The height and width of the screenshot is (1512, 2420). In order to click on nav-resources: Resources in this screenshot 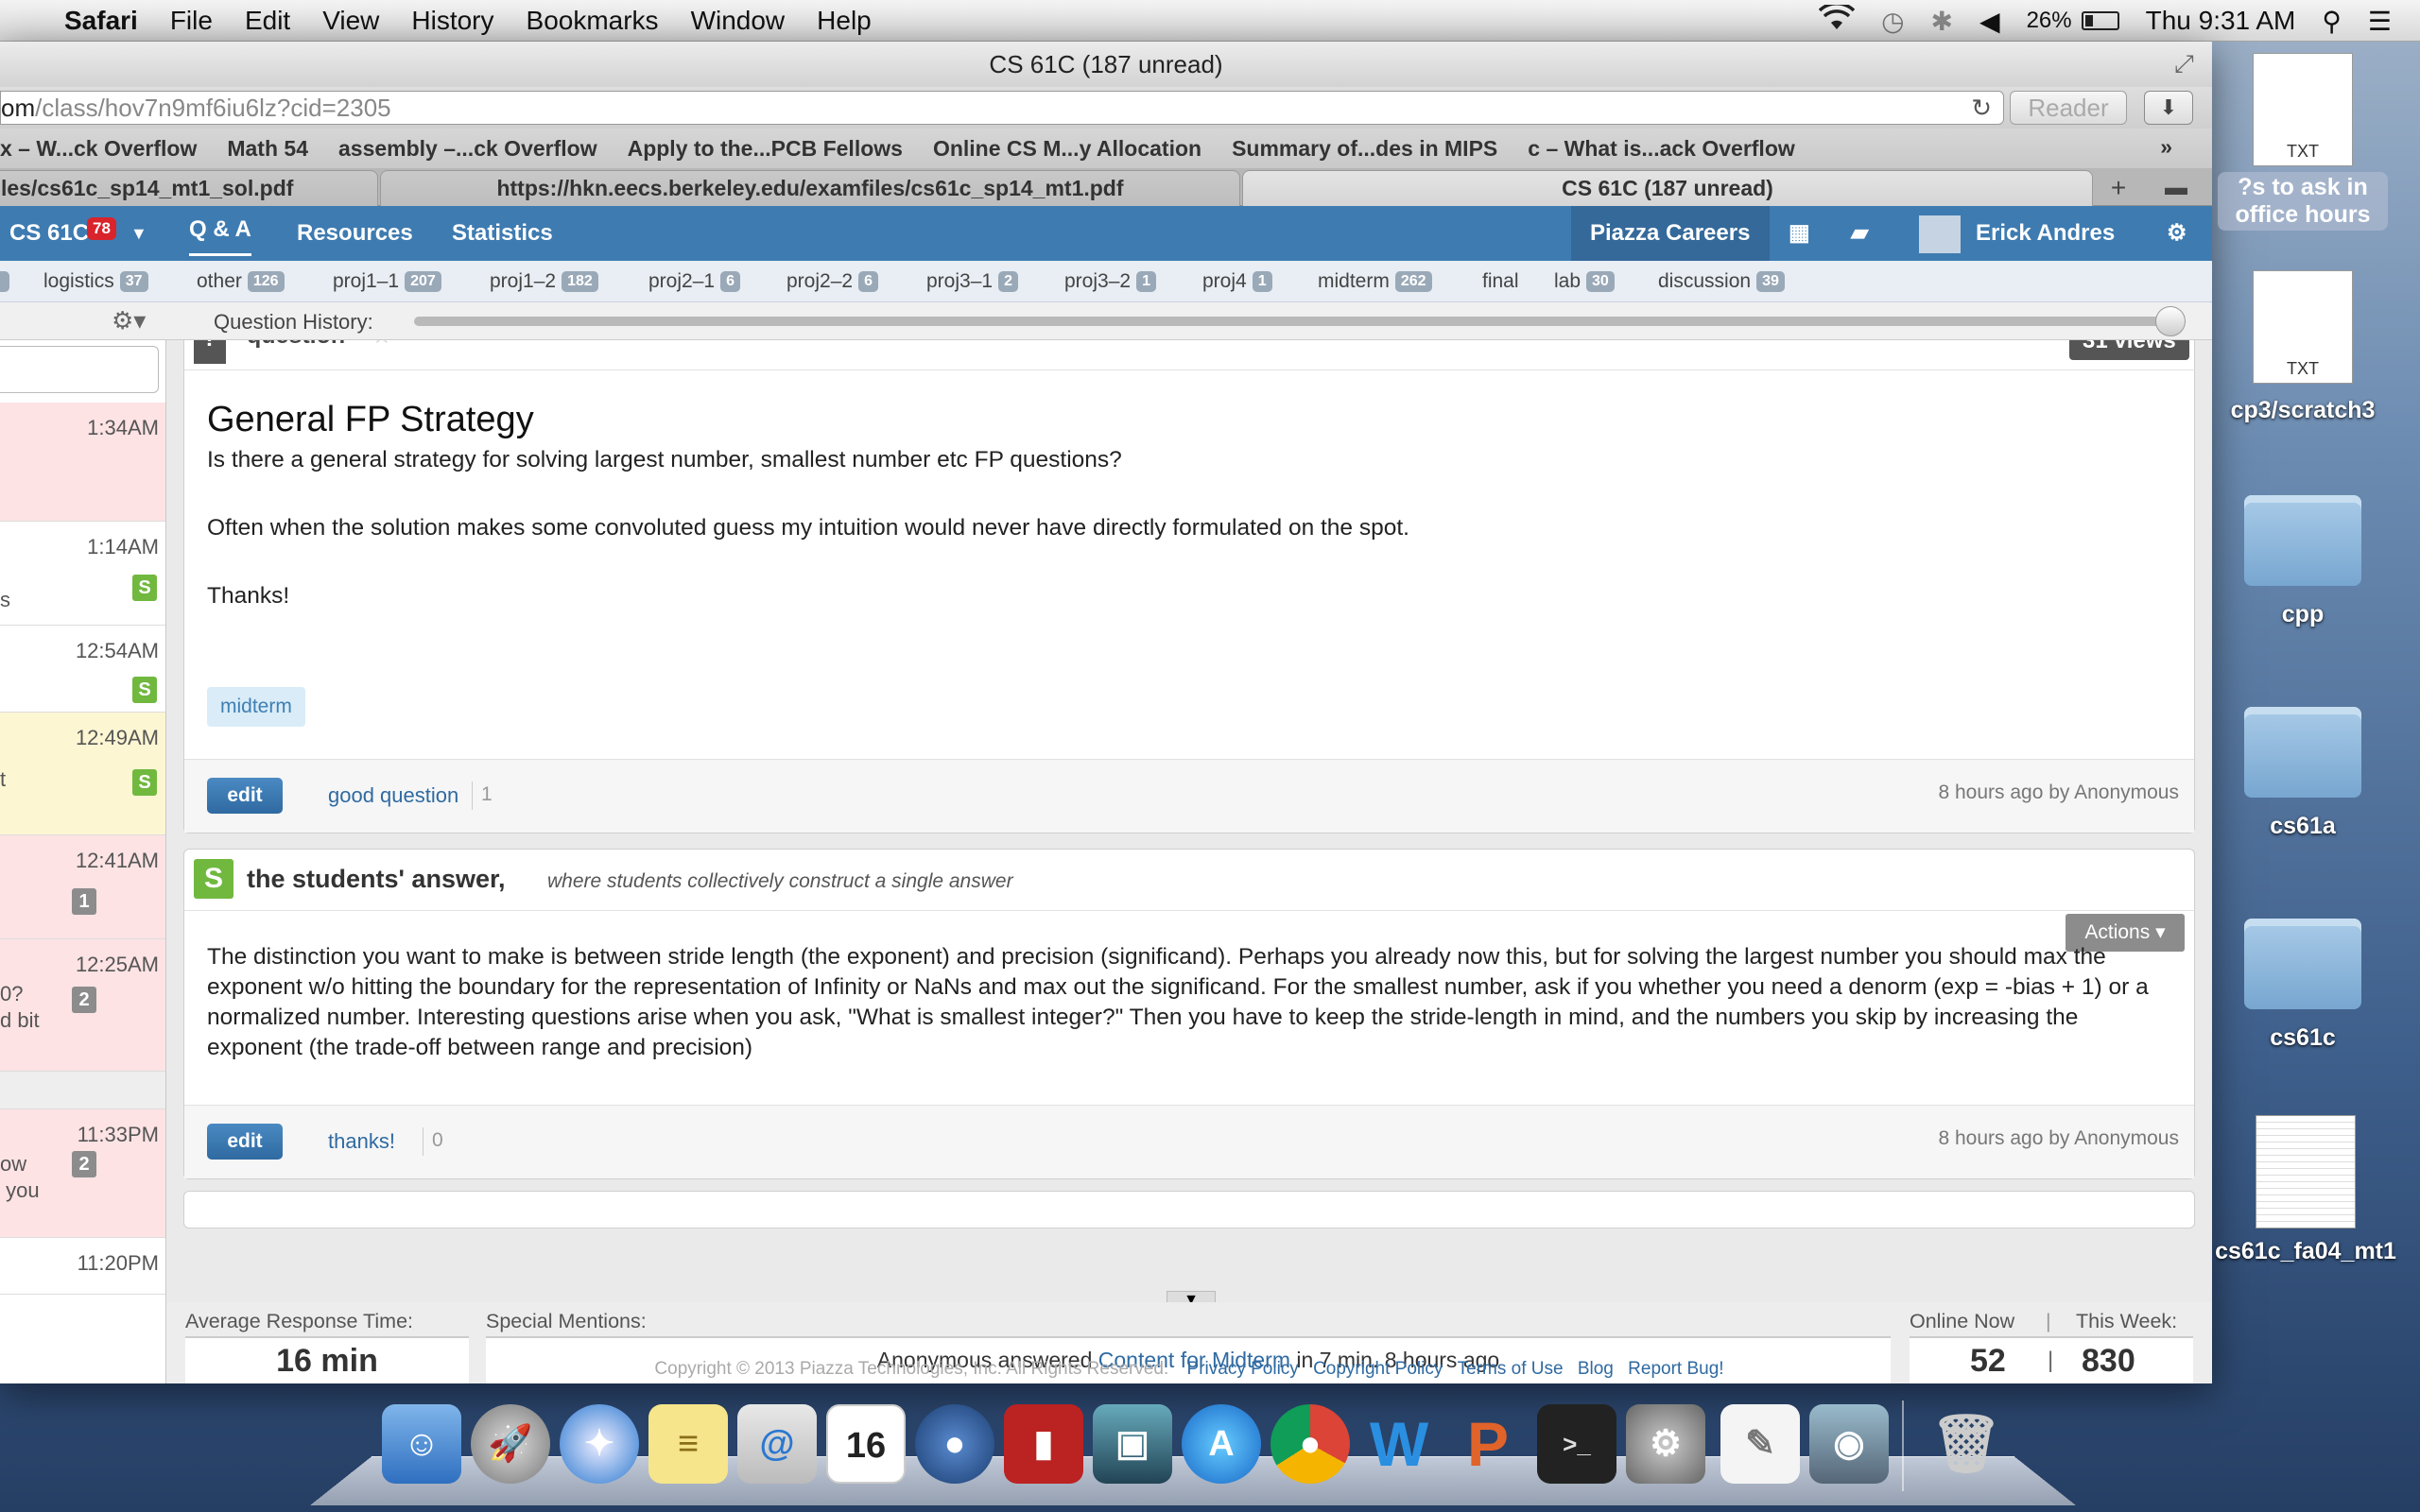, I will do `click(355, 233)`.